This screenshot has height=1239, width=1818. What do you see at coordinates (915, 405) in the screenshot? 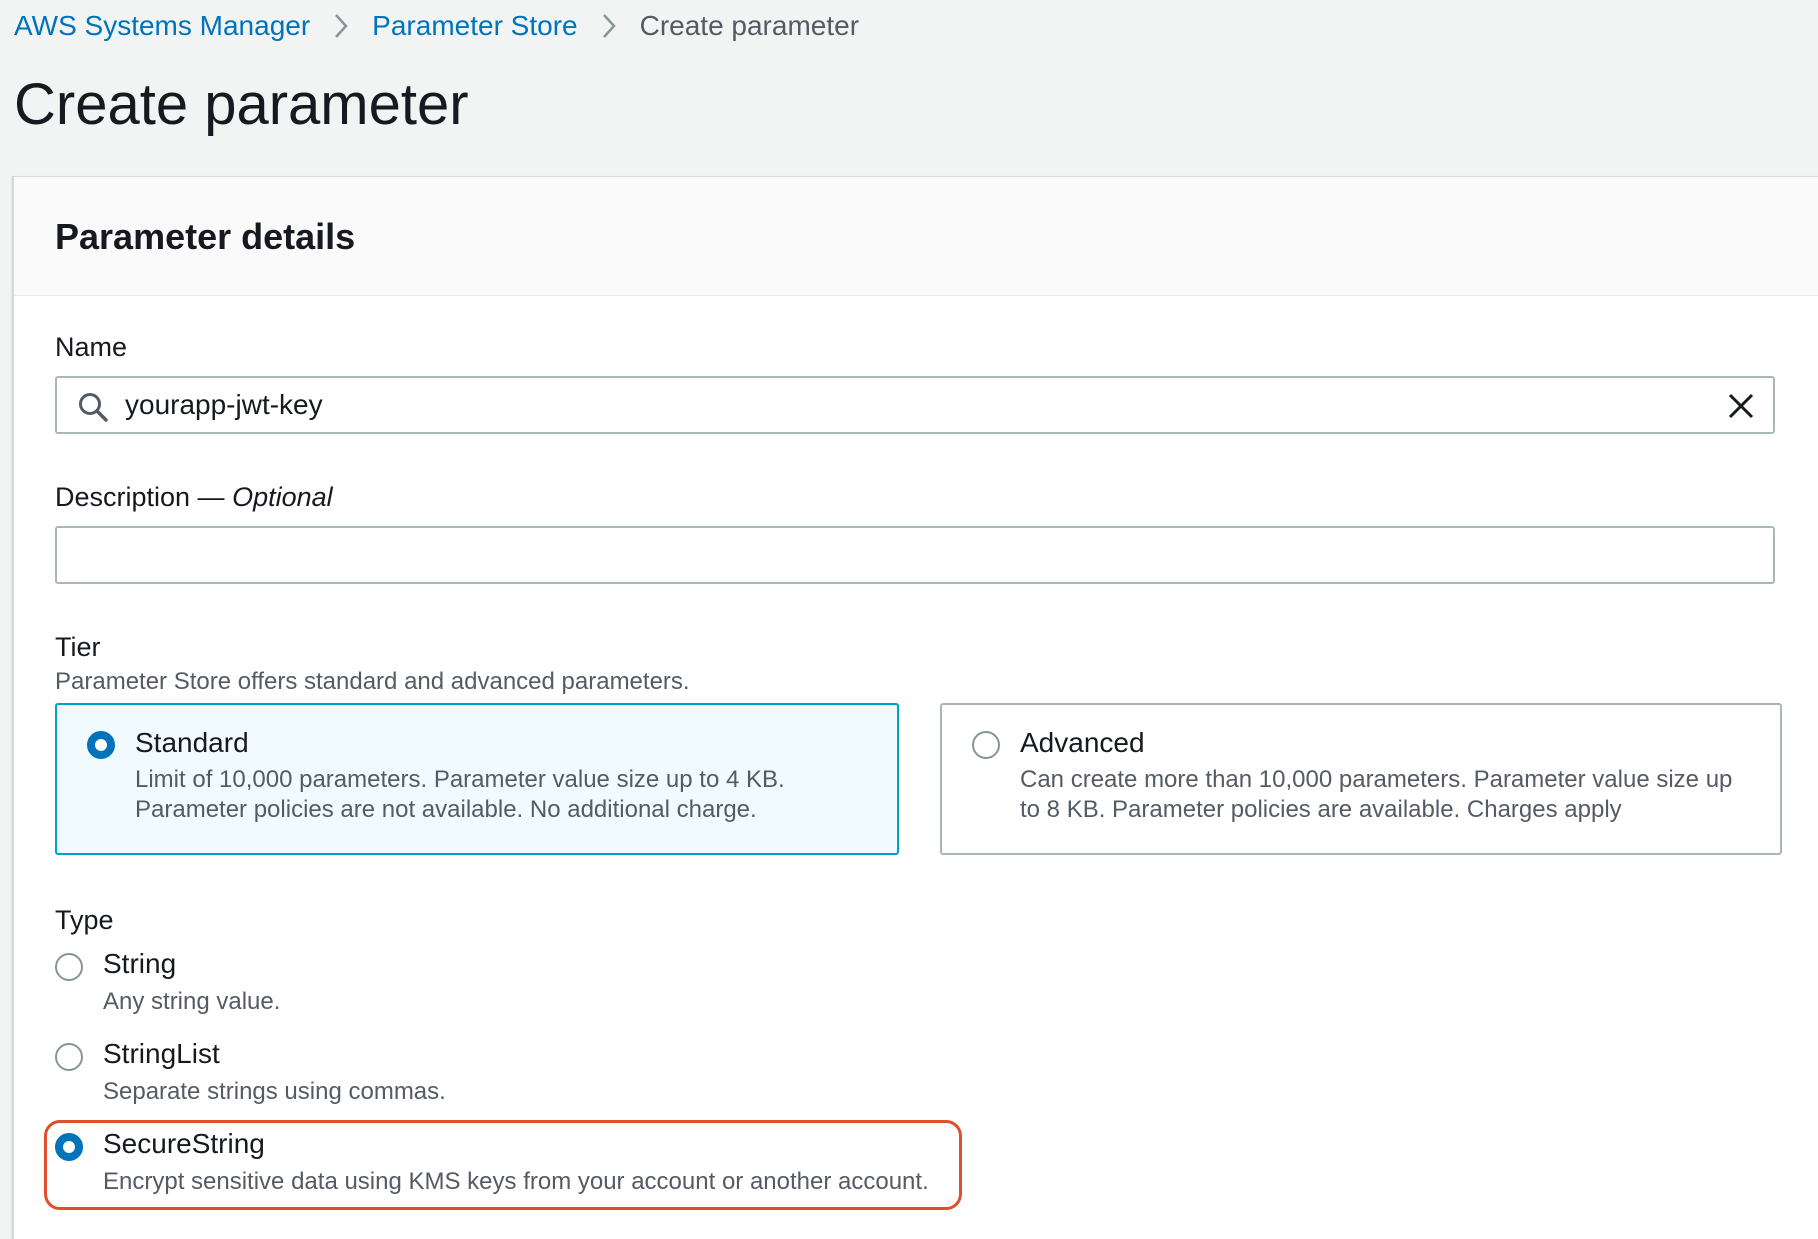
I see `name-input: yourapp-jwt-key` at bounding box center [915, 405].